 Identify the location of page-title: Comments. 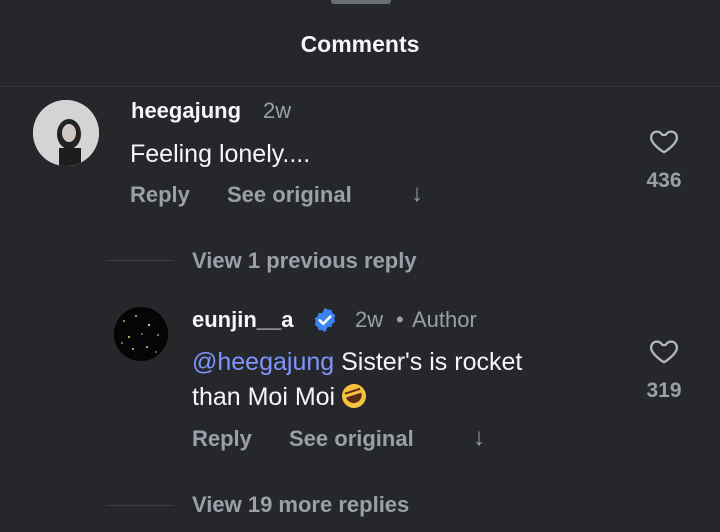
(360, 44).